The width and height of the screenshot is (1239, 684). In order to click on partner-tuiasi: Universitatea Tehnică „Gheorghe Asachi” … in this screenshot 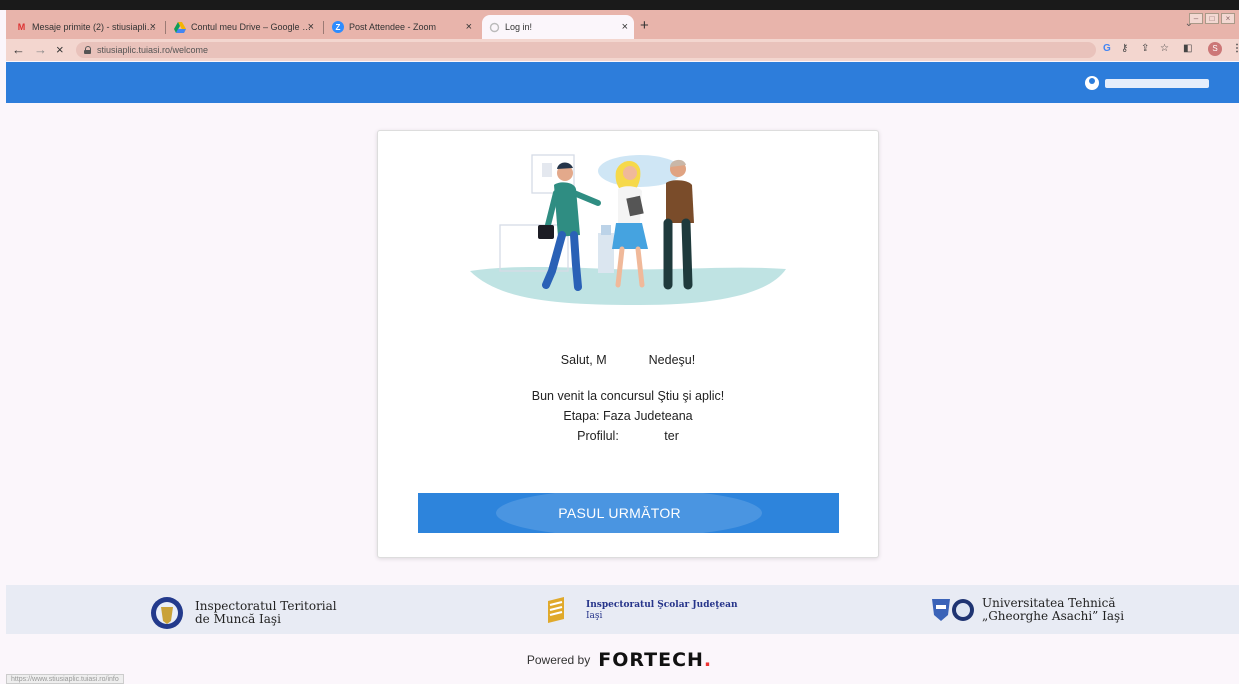, I will do `click(1027, 610)`.